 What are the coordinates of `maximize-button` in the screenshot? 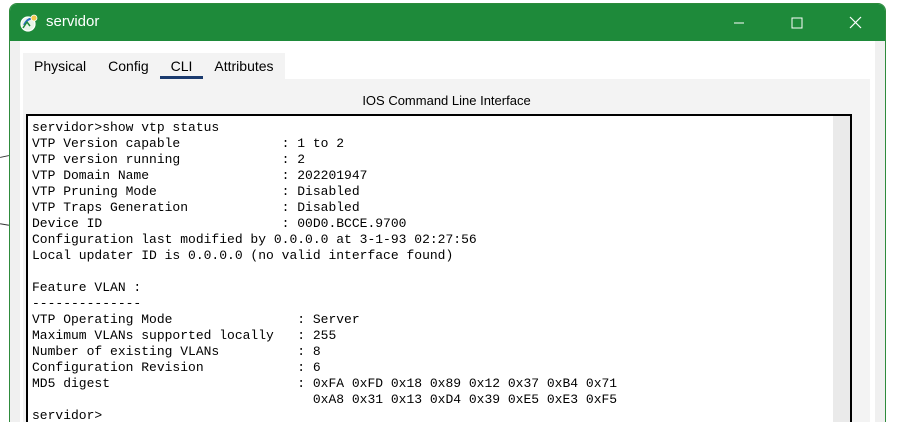 It's located at (797, 22).